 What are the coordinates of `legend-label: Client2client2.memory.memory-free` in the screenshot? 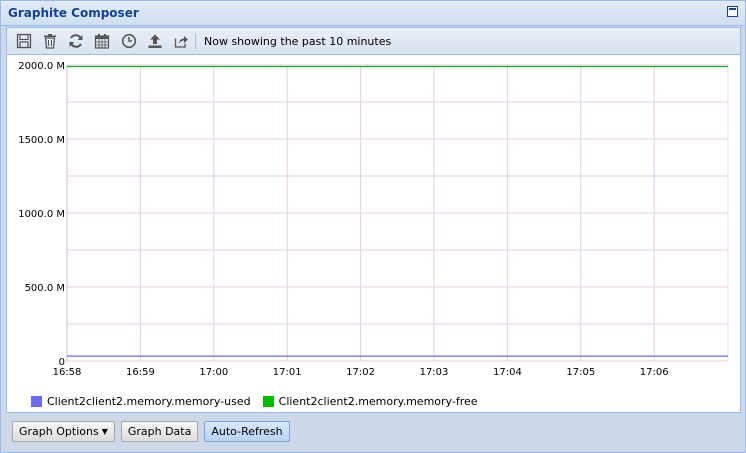 It's located at (378, 401).